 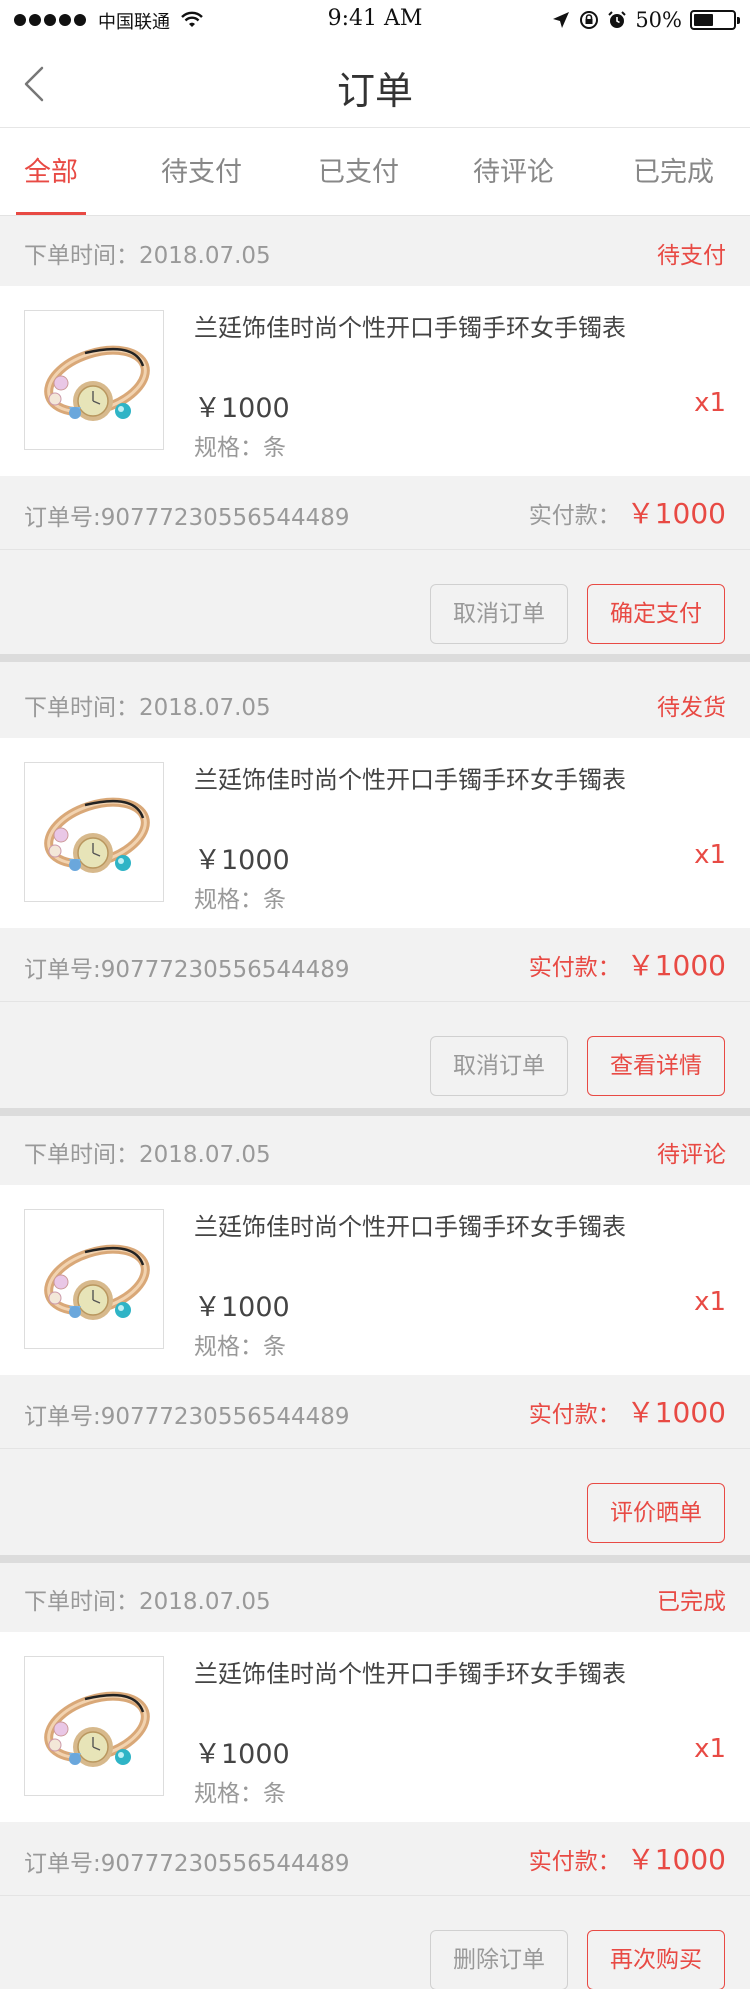 I want to click on order-action-button: 确定支付, so click(x=656, y=614).